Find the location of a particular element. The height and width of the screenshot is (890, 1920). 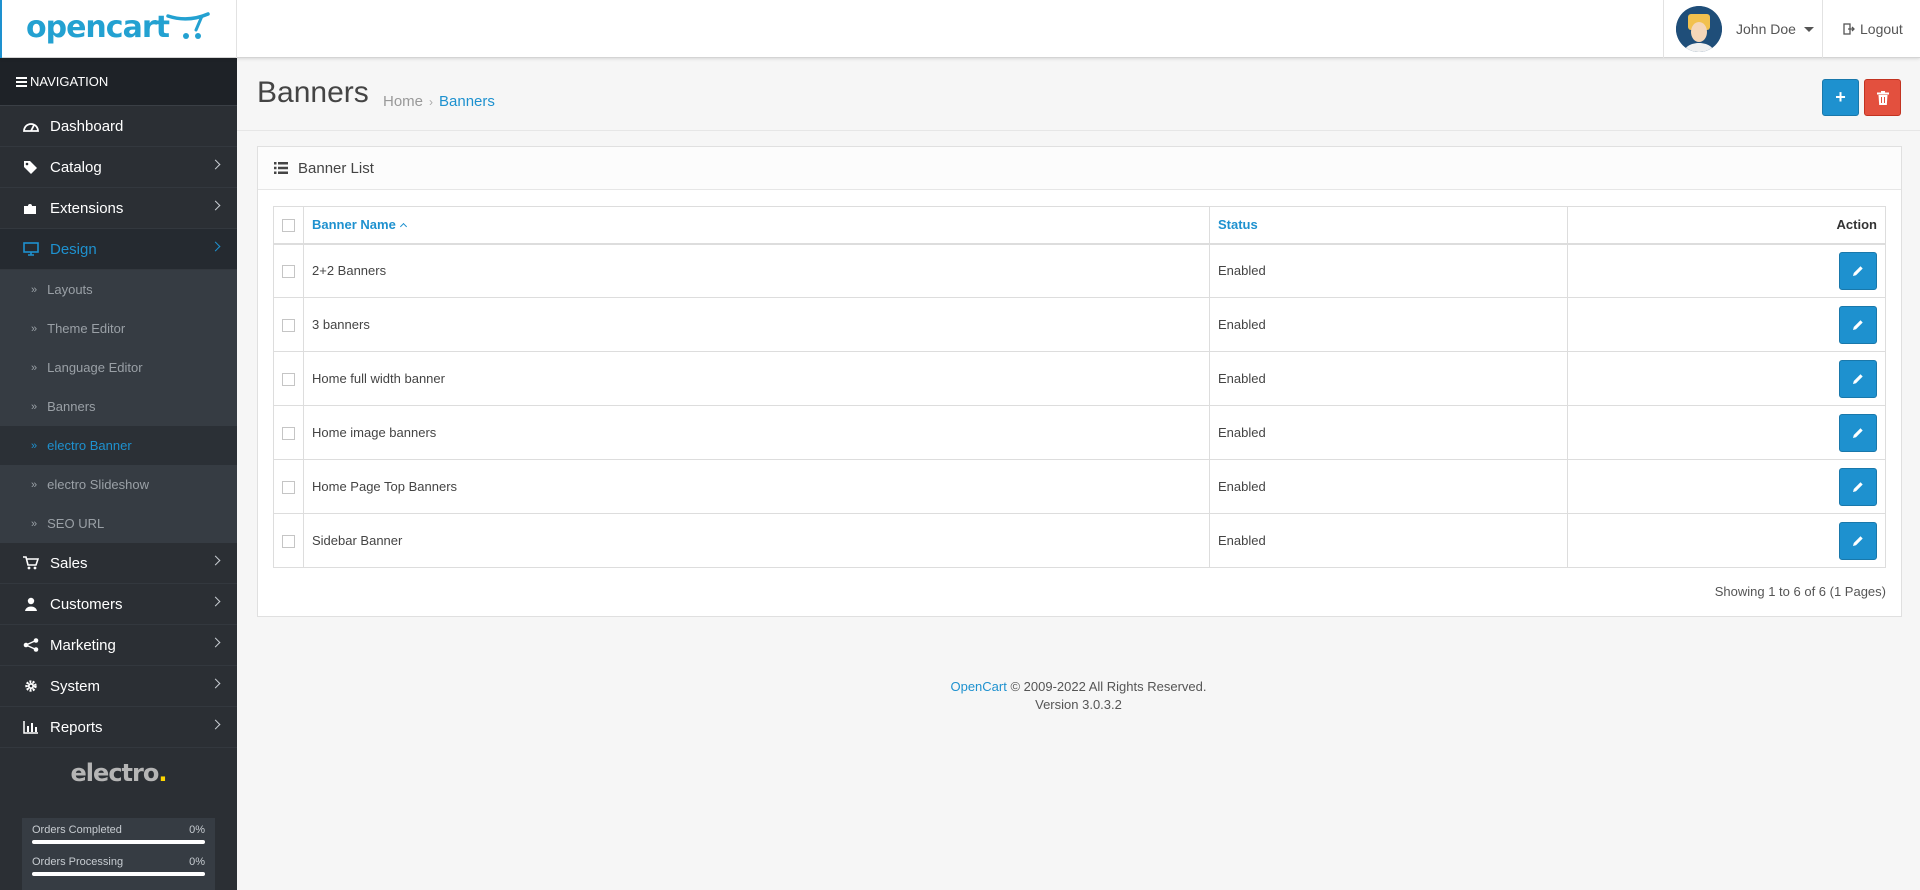

dashboard-icon is located at coordinates (31, 126).